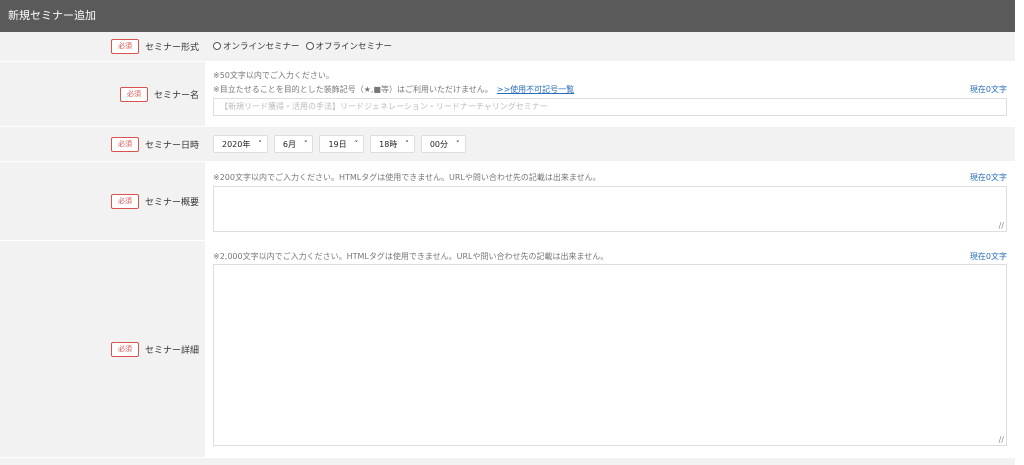 This screenshot has width=1024, height=465. What do you see at coordinates (988, 256) in the screenshot?
I see `detail-char-counter: 現在0文字` at bounding box center [988, 256].